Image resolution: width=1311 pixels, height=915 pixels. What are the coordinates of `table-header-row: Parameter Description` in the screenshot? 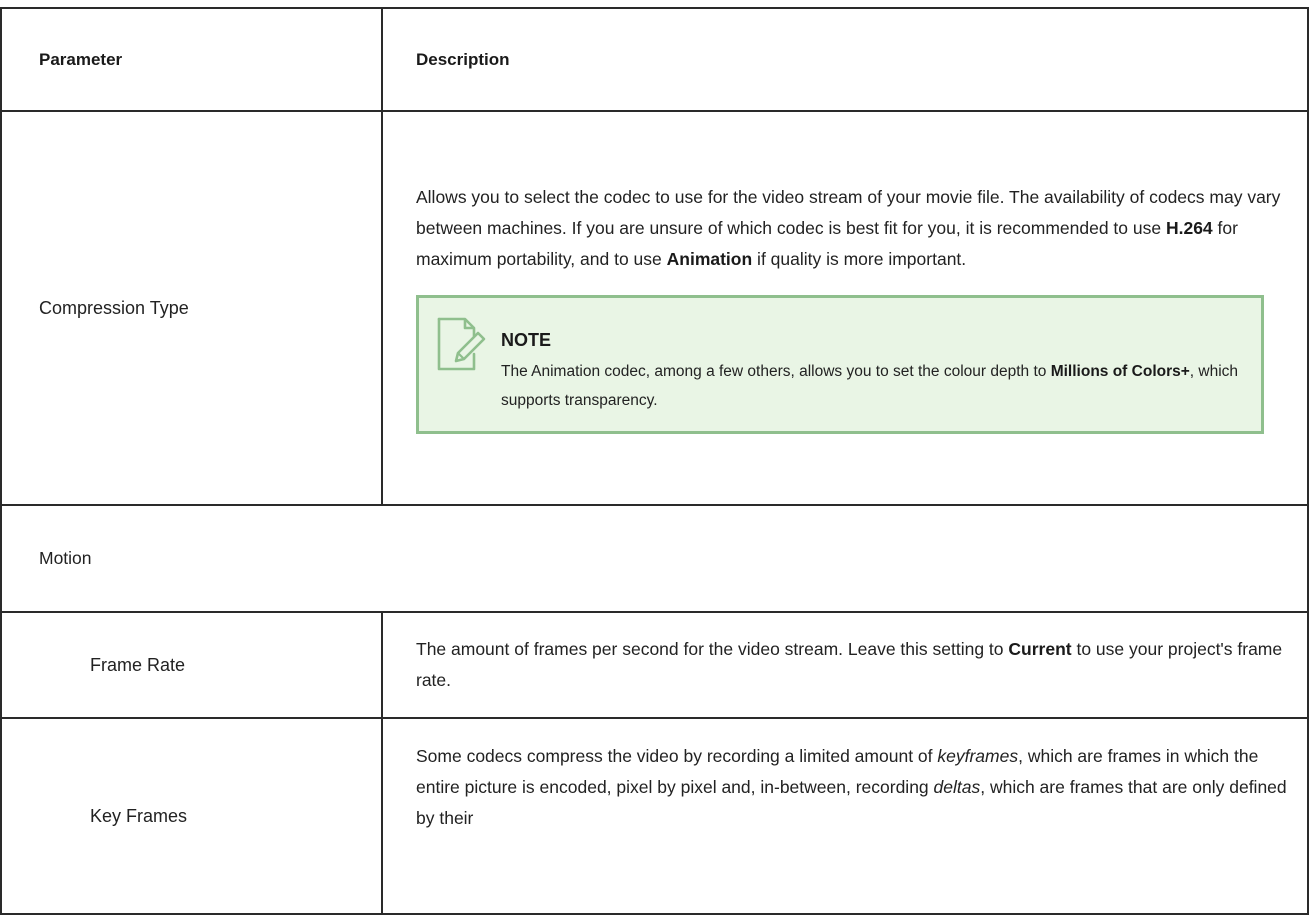 It's located at (654, 59).